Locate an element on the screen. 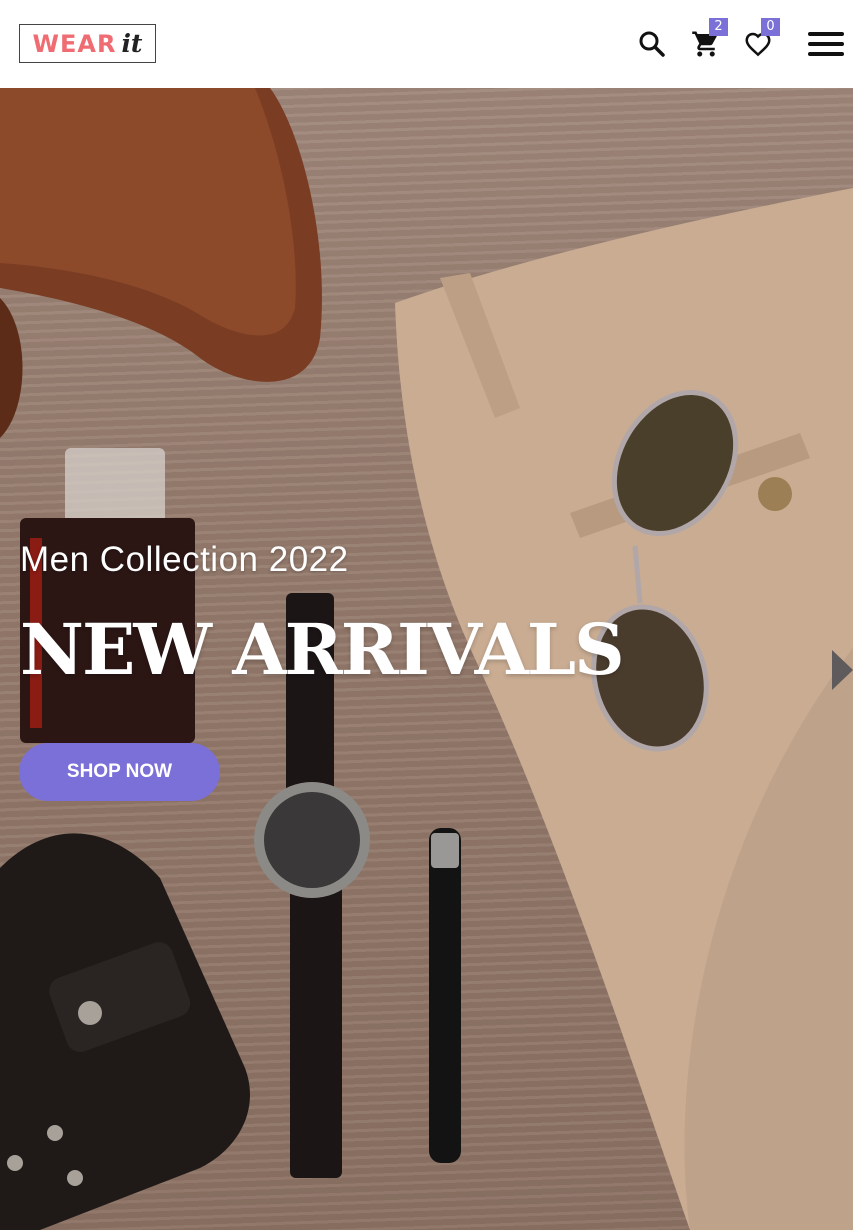  search-button is located at coordinates (652, 44).